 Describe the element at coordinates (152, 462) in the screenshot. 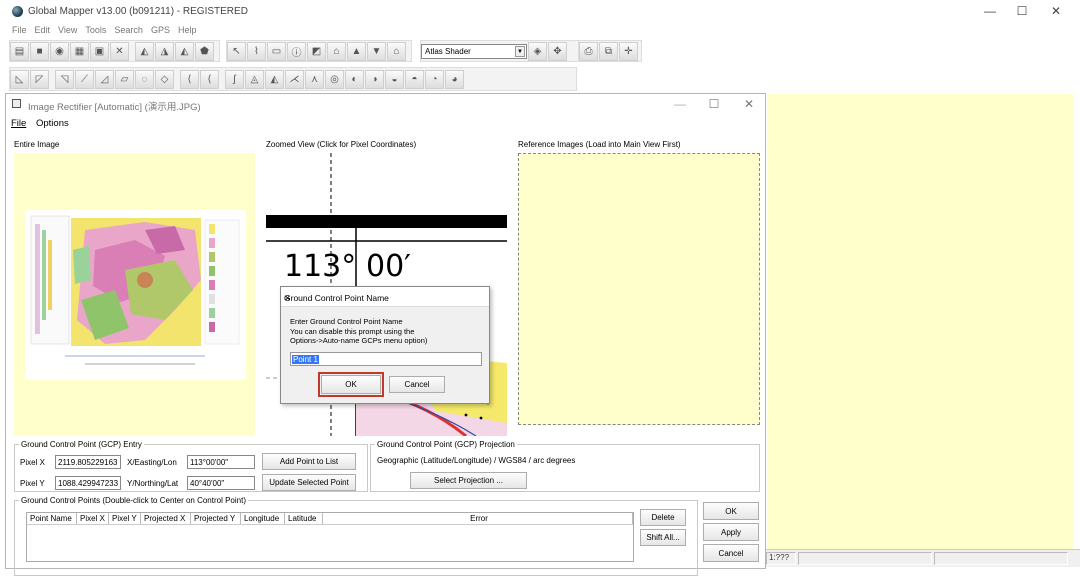

I see `x-easting-label: X/Easting/Lon` at that location.